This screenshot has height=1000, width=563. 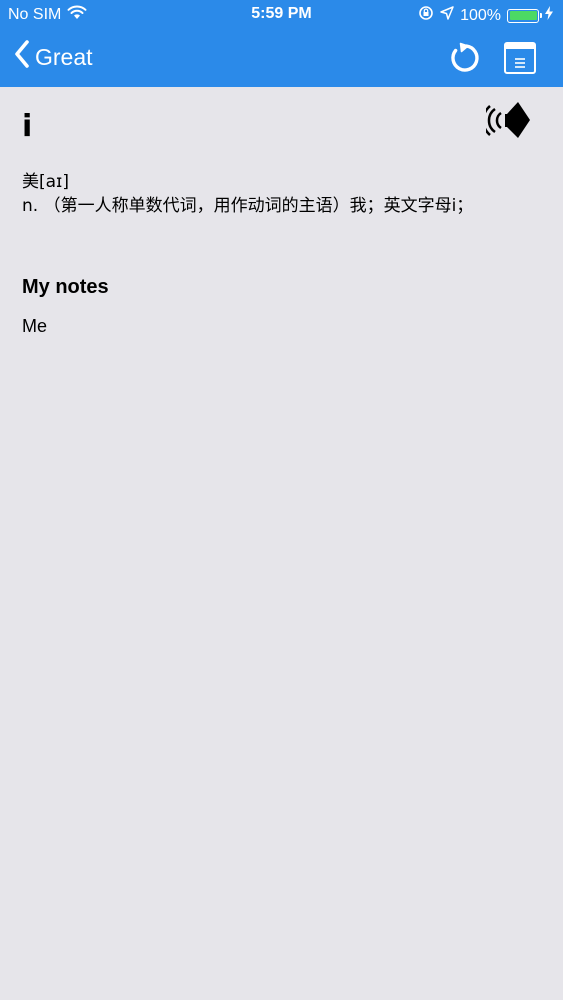 I want to click on back-button: Great, so click(x=53, y=57).